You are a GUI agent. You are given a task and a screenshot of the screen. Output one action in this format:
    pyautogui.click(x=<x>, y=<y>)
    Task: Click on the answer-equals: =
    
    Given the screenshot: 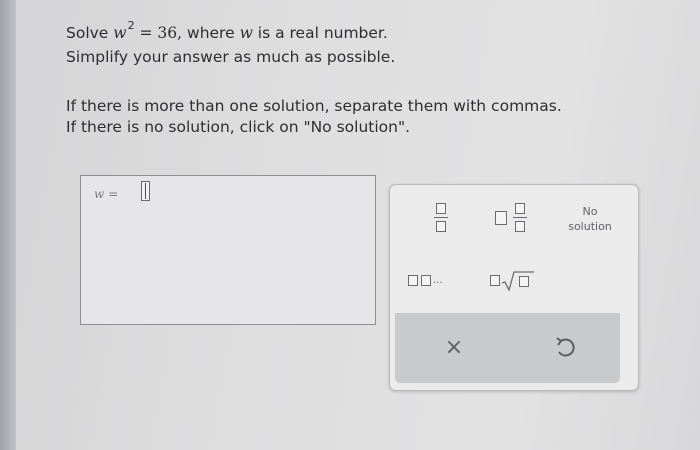 What is the action you would take?
    pyautogui.click(x=113, y=194)
    